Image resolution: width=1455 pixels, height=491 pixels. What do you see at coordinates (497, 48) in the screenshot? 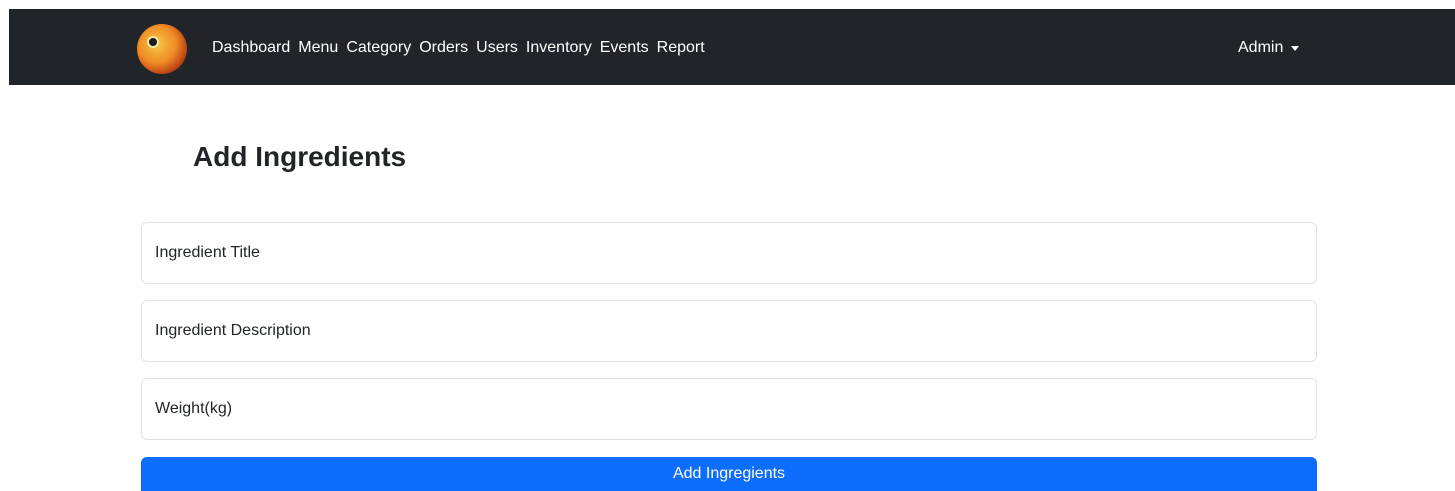
I see `nav-link-users: Users` at bounding box center [497, 48].